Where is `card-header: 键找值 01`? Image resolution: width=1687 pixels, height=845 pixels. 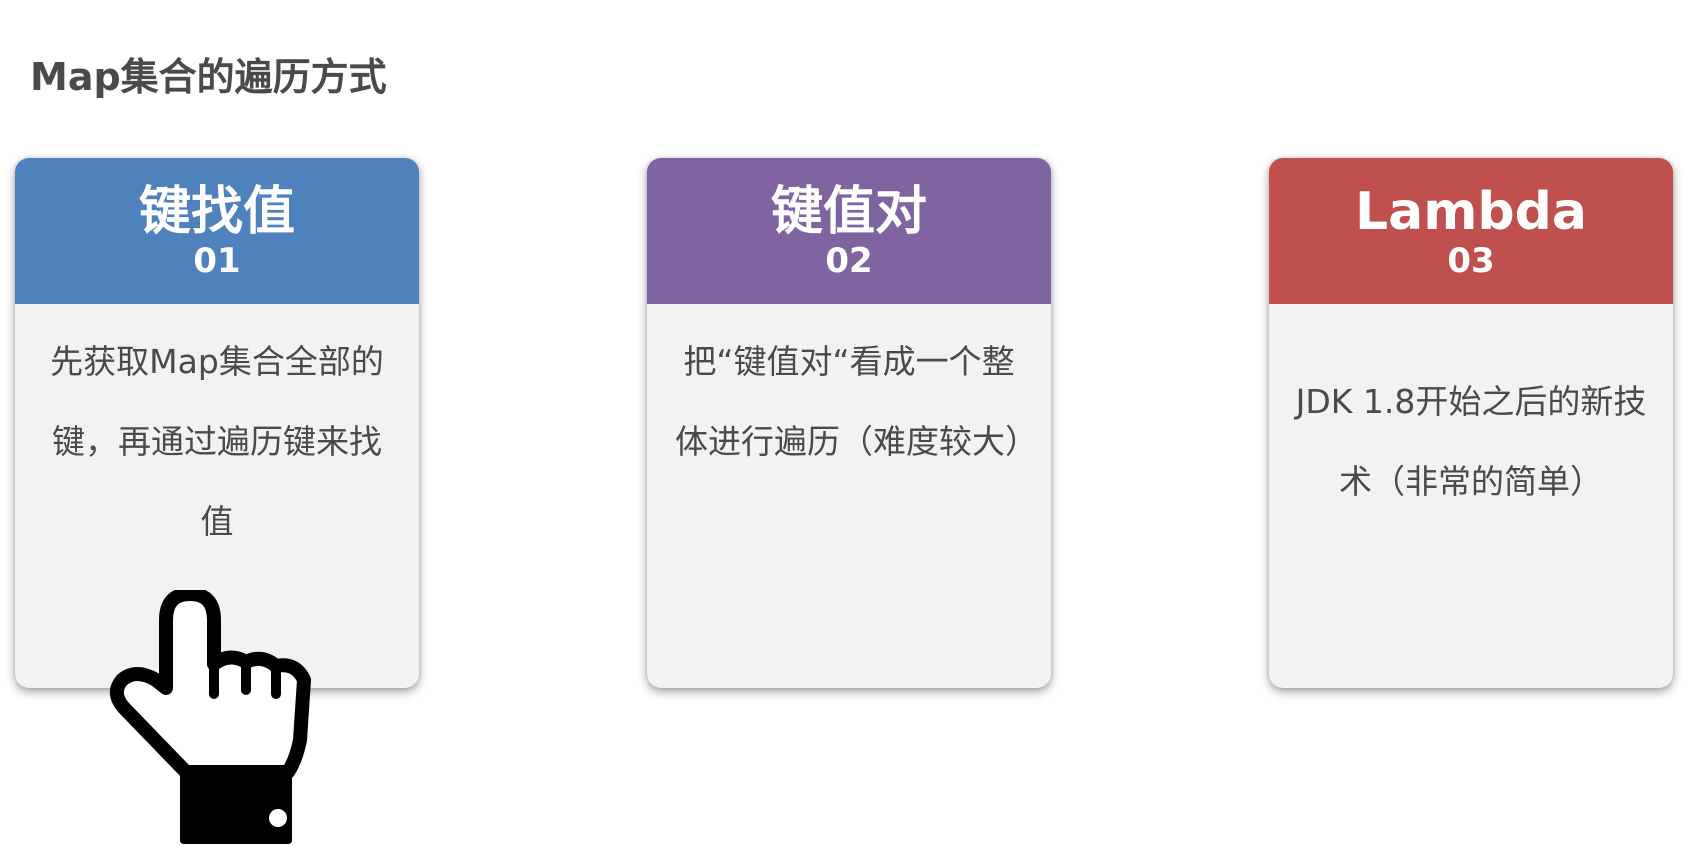
card-header: 键找值 01 is located at coordinates (217, 231).